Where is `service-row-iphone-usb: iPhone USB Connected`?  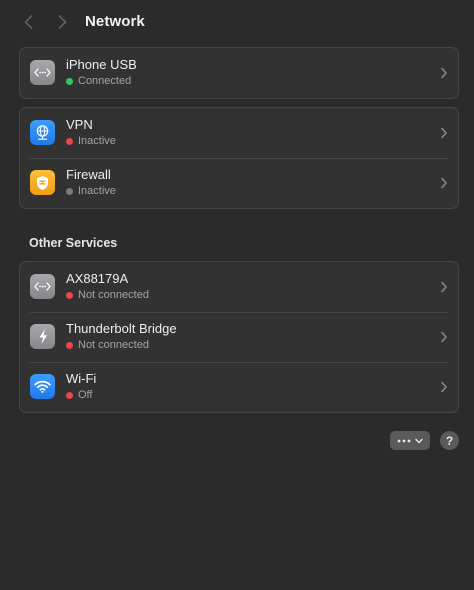
service-row-iphone-usb: iPhone USB Connected is located at coordinates (239, 73).